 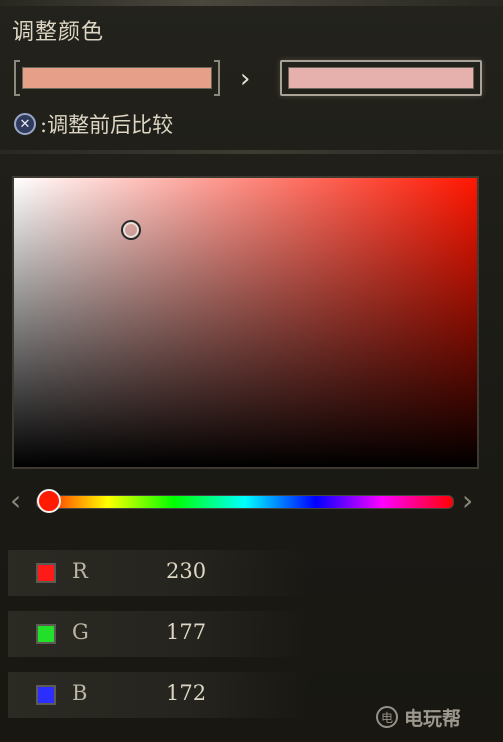 I want to click on divider, so click(x=251, y=152).